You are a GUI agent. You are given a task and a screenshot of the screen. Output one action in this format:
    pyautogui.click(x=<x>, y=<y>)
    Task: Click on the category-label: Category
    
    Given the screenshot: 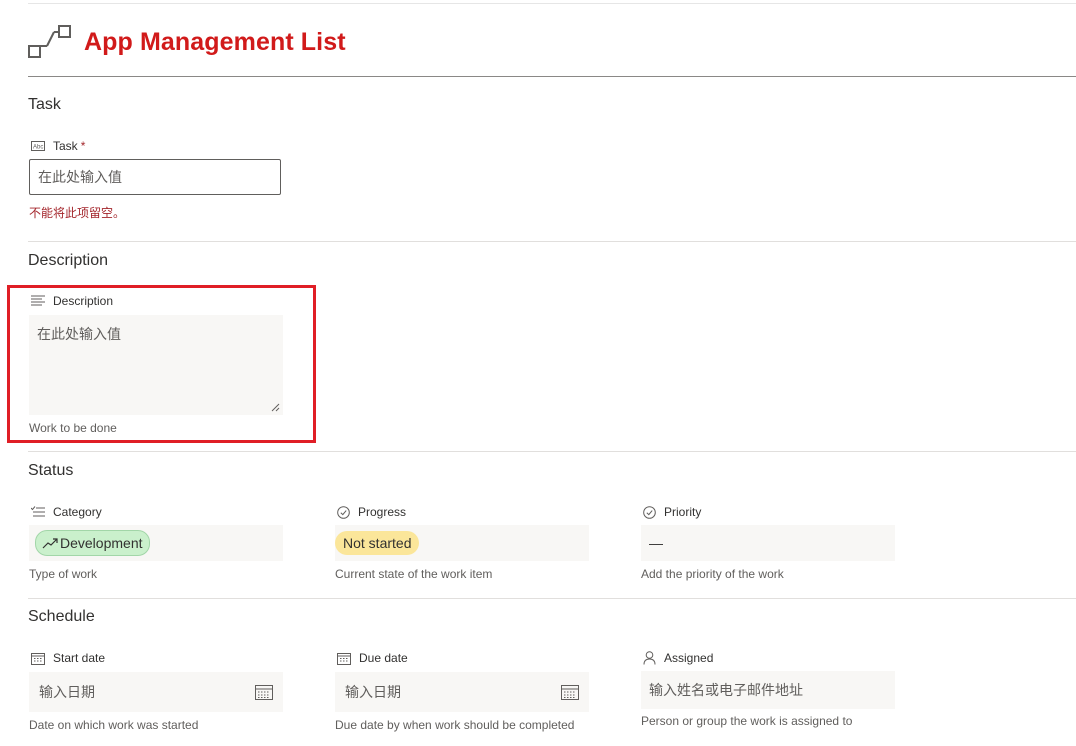 What is the action you would take?
    pyautogui.click(x=66, y=512)
    